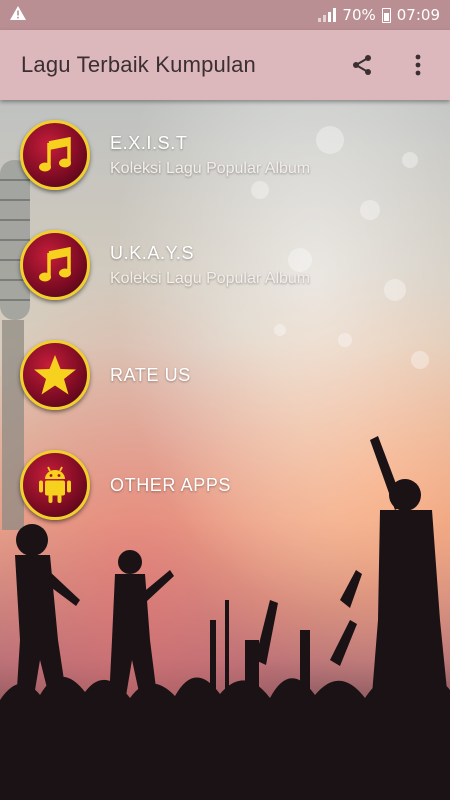 The height and width of the screenshot is (800, 450). What do you see at coordinates (418, 15) in the screenshot?
I see `clock: 07:09` at bounding box center [418, 15].